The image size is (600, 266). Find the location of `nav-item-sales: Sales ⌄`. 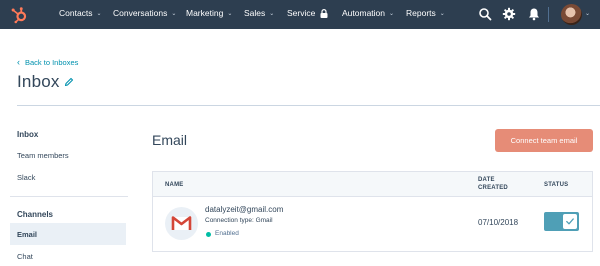

nav-item-sales: Sales ⌄ is located at coordinates (259, 13).